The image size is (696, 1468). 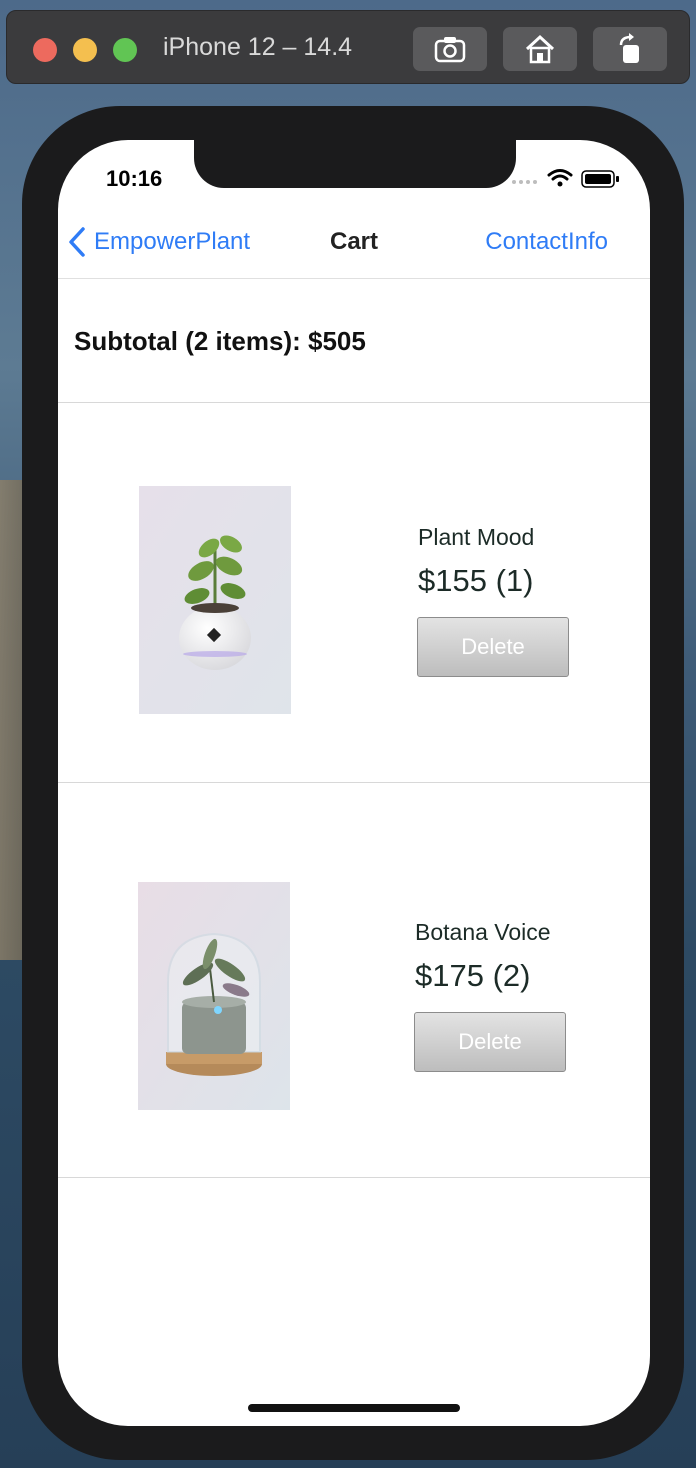 I want to click on rotate-icon, so click(x=629, y=48).